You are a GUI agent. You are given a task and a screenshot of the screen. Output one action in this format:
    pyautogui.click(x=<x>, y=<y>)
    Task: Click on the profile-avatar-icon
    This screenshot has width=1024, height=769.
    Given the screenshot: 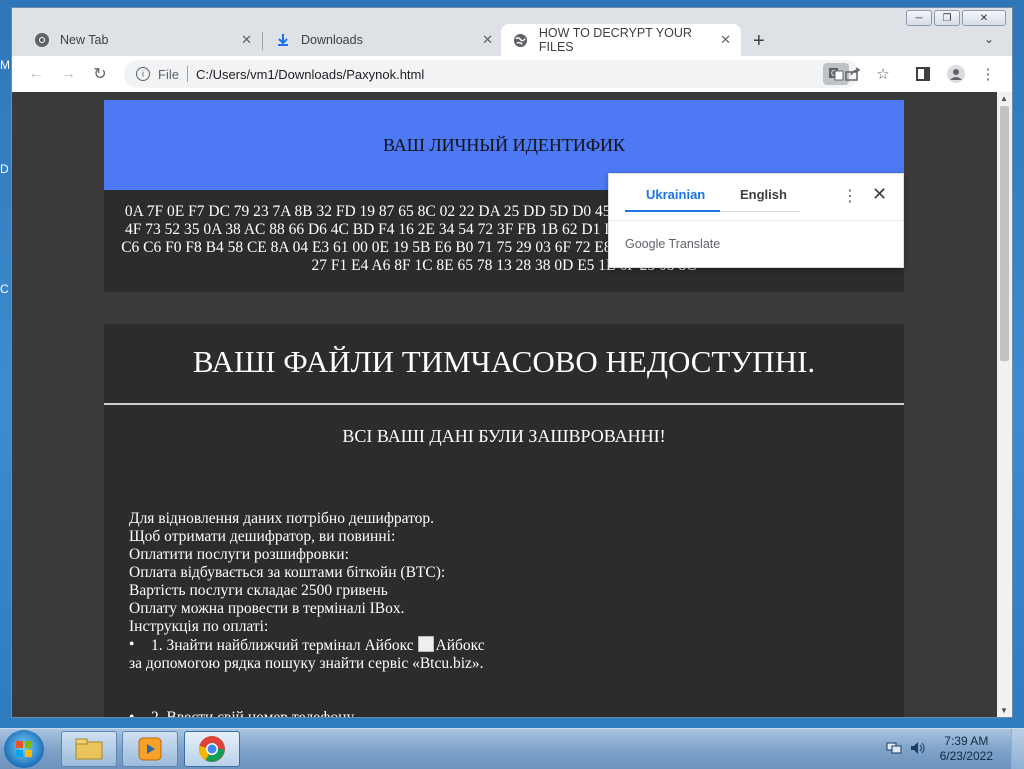 What is the action you would take?
    pyautogui.click(x=956, y=74)
    